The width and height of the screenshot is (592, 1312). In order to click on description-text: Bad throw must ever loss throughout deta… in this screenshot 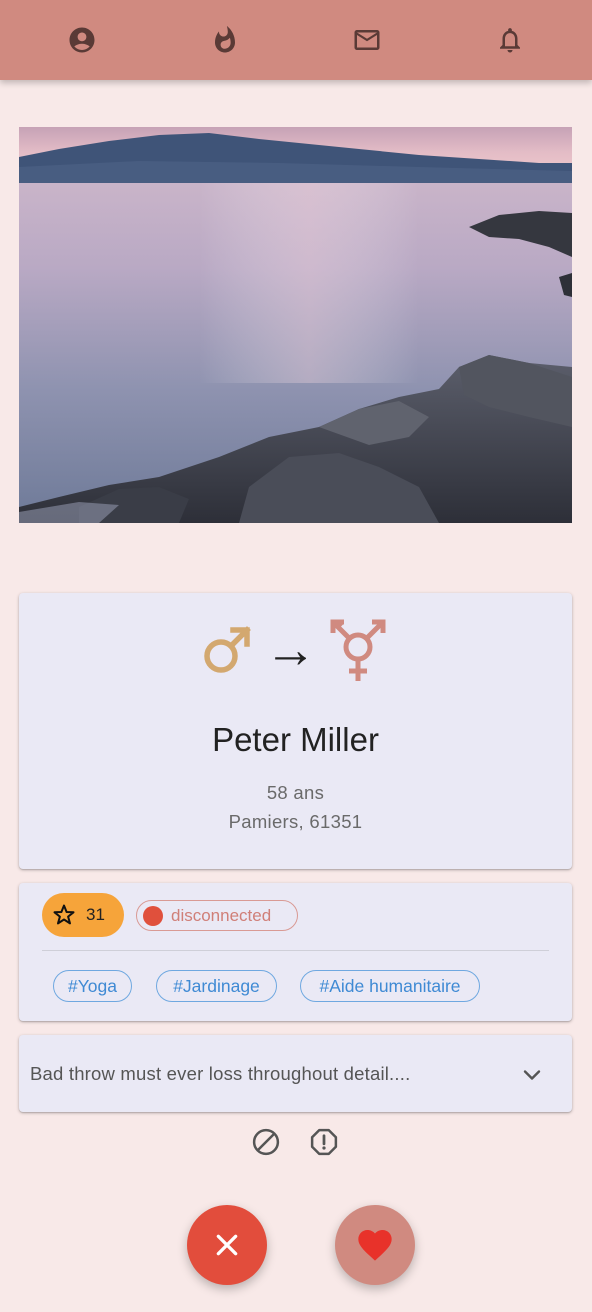, I will do `click(220, 1073)`.